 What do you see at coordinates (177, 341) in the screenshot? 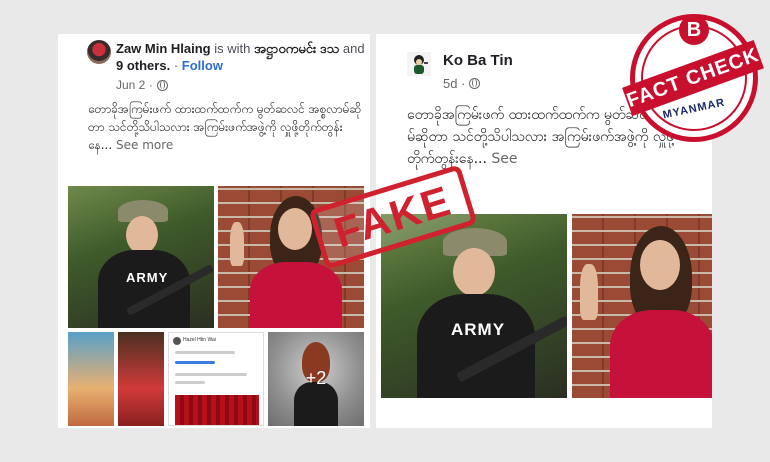
I see `mini-avatar` at bounding box center [177, 341].